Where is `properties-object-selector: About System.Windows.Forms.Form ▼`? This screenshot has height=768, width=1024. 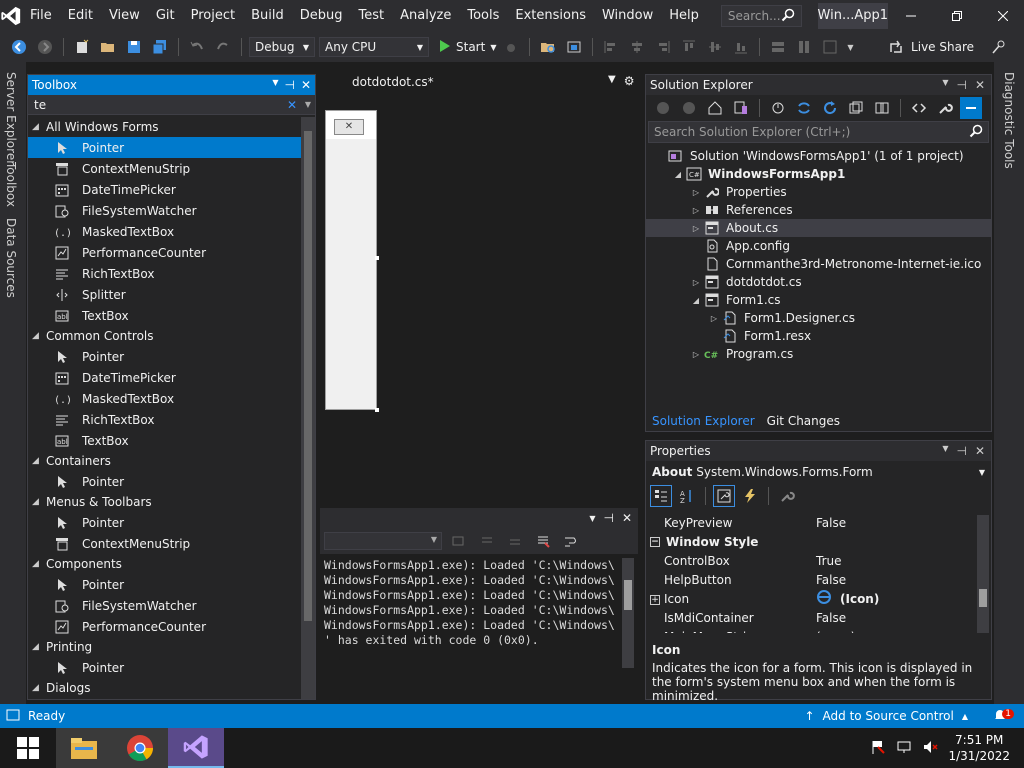
properties-object-selector: About System.Windows.Forms.Form ▼ is located at coordinates (818, 472).